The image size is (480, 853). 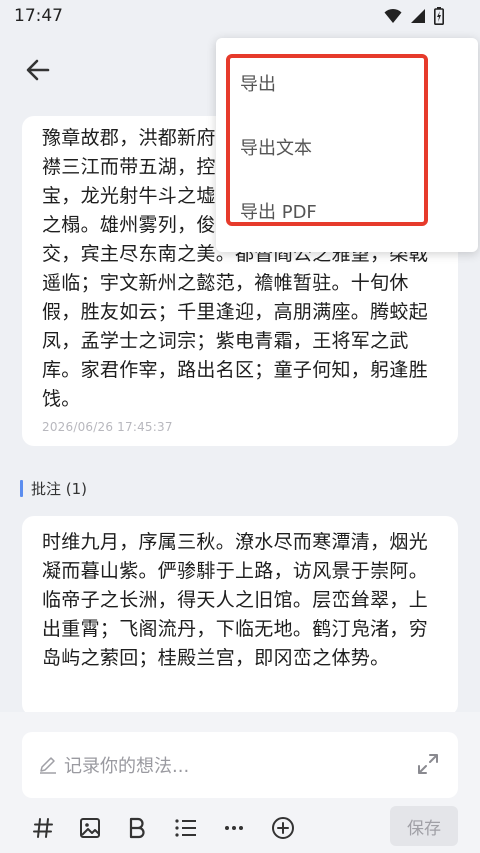 I want to click on back-button, so click(x=38, y=70).